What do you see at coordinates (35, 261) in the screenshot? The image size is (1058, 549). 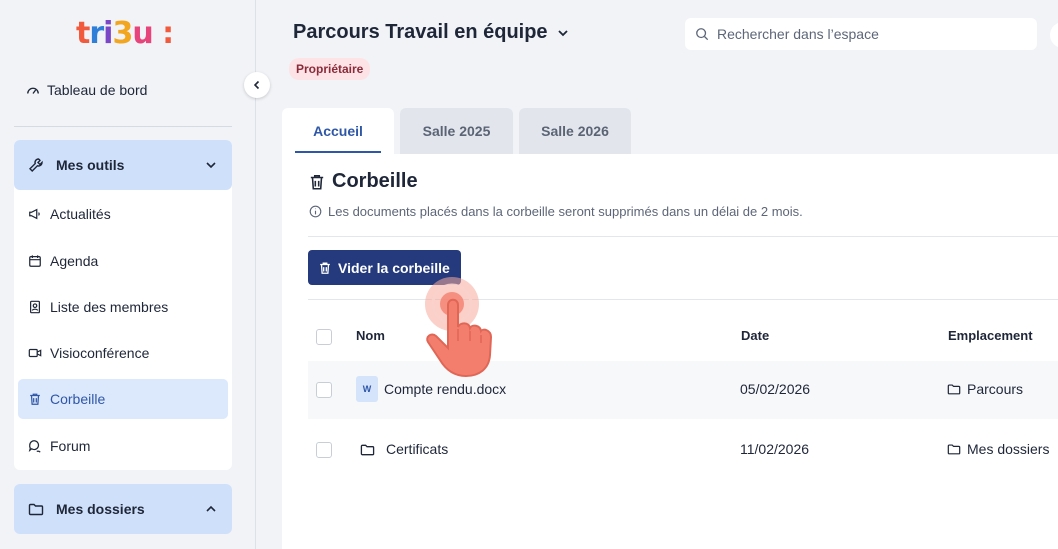 I see `calendar-icon` at bounding box center [35, 261].